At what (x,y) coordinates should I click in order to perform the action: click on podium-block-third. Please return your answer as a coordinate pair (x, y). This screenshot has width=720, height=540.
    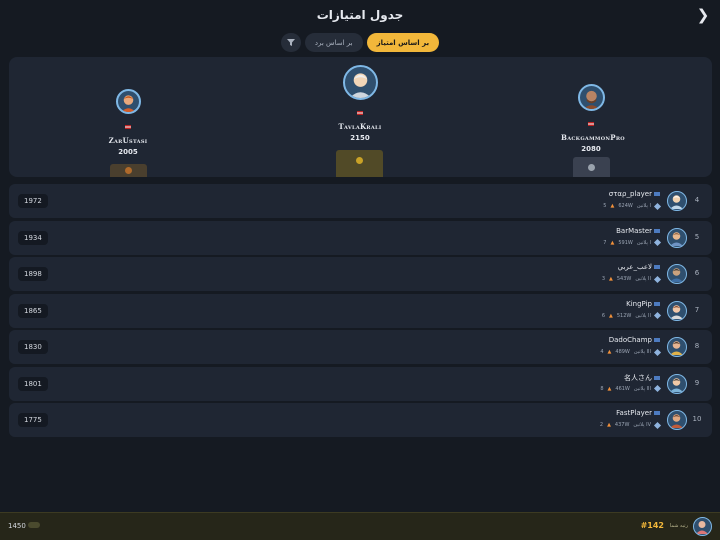
    Looking at the image, I should click on (591, 167).